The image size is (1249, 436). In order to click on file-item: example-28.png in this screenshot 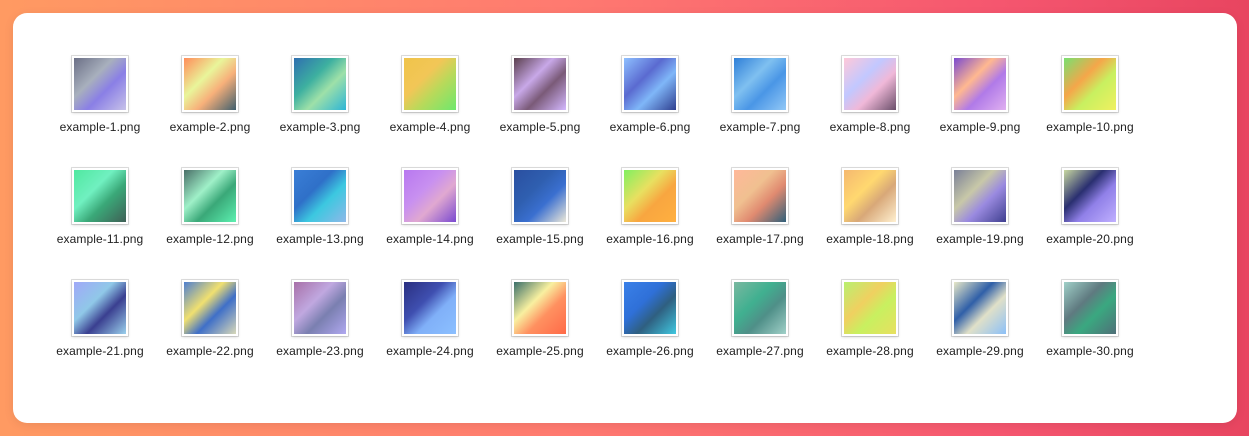, I will do `click(870, 334)`.